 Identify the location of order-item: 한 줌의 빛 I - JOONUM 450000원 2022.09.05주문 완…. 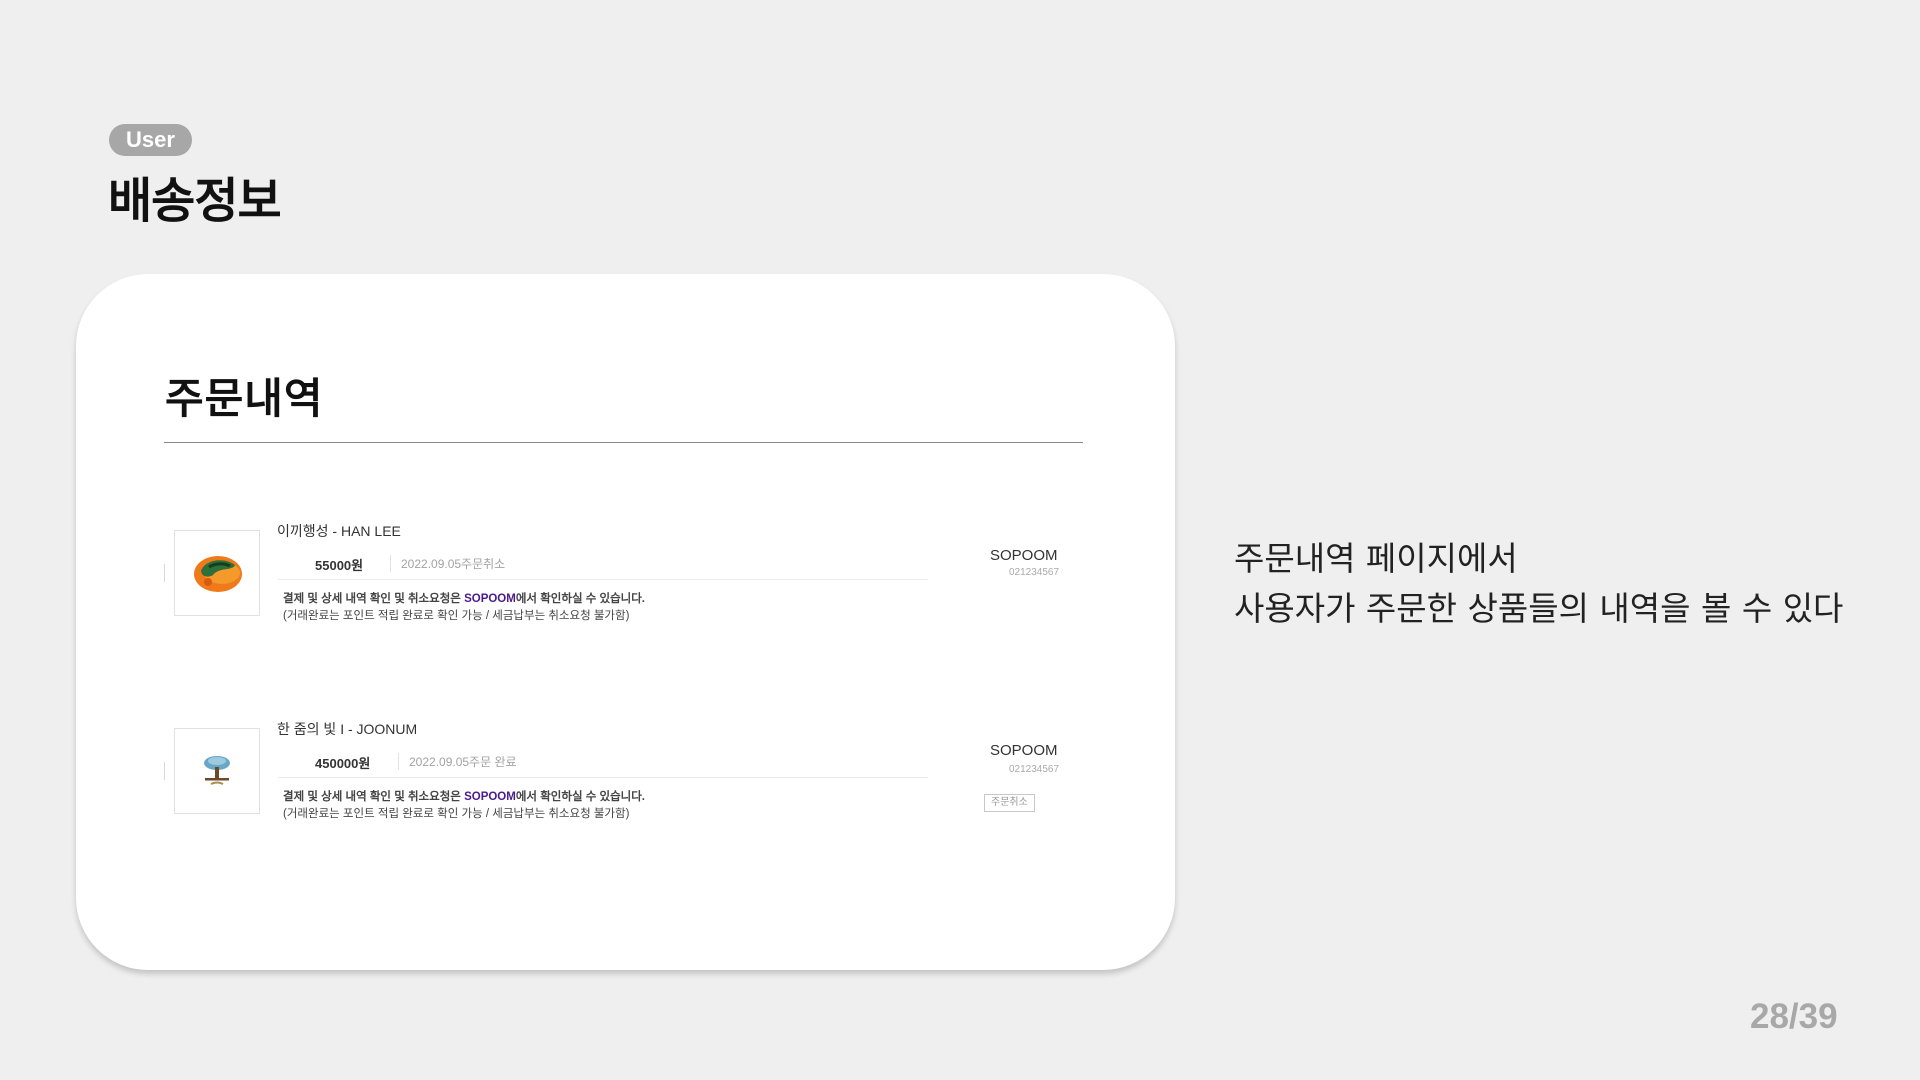
(644, 784).